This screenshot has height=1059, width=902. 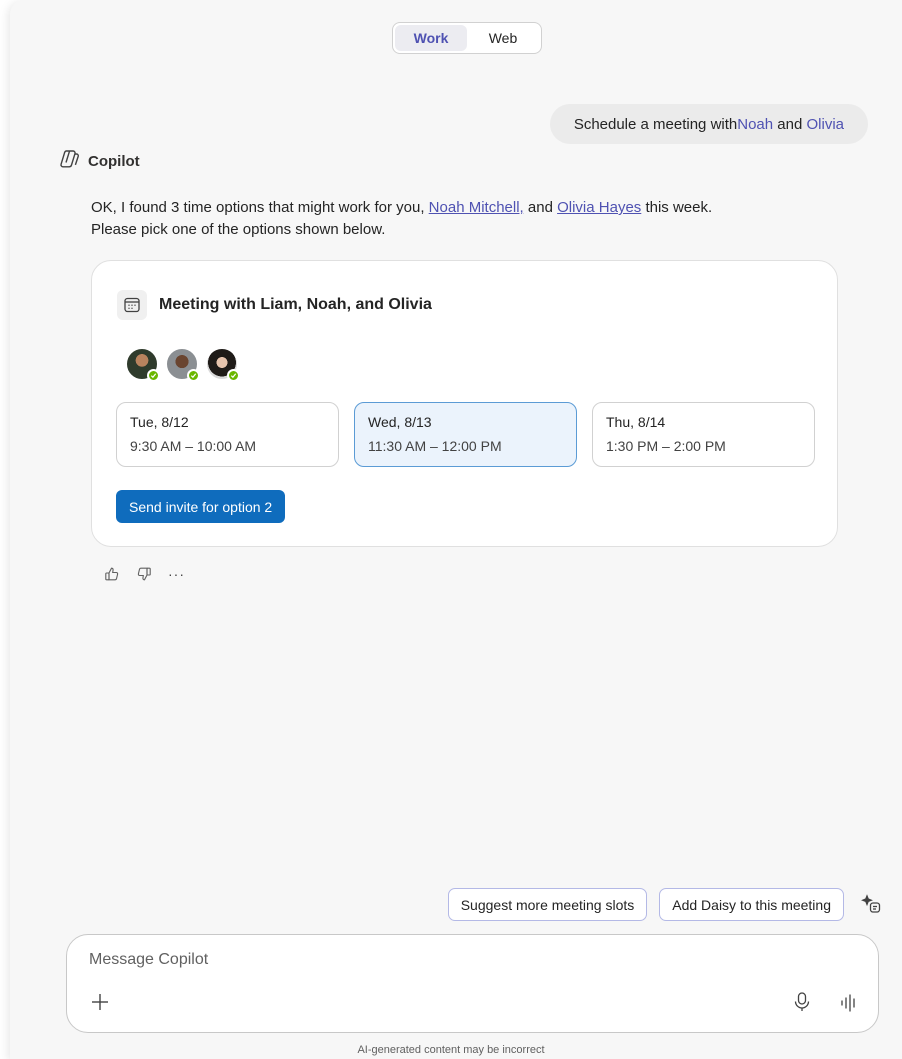 I want to click on feedback-bar: ···, so click(x=144, y=574).